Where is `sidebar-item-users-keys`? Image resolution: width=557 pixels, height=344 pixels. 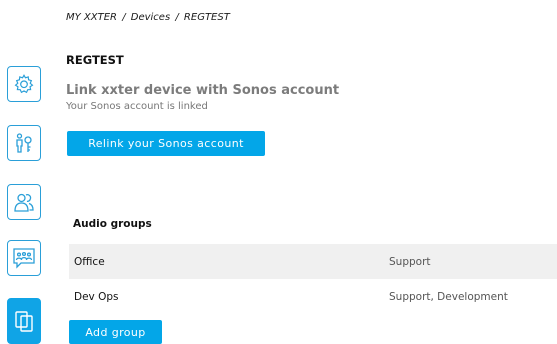 sidebar-item-users-keys is located at coordinates (24, 143).